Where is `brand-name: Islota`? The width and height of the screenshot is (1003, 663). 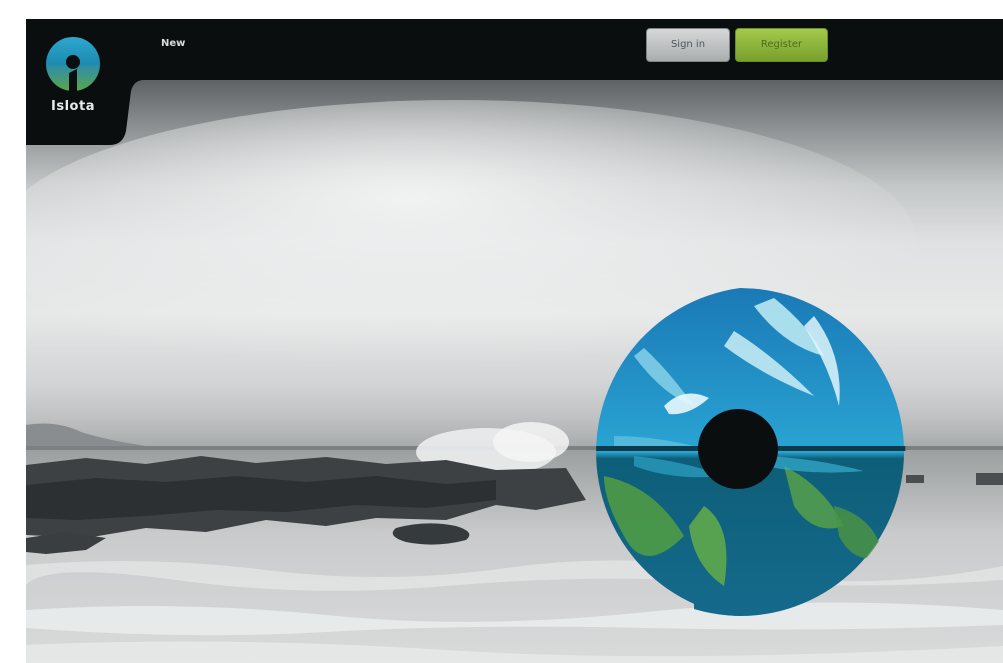
brand-name: Islota is located at coordinates (73, 106).